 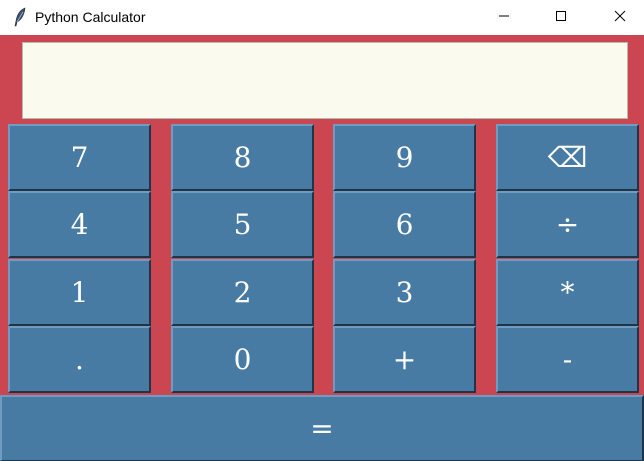 What do you see at coordinates (242, 157) in the screenshot?
I see `key-8: 8` at bounding box center [242, 157].